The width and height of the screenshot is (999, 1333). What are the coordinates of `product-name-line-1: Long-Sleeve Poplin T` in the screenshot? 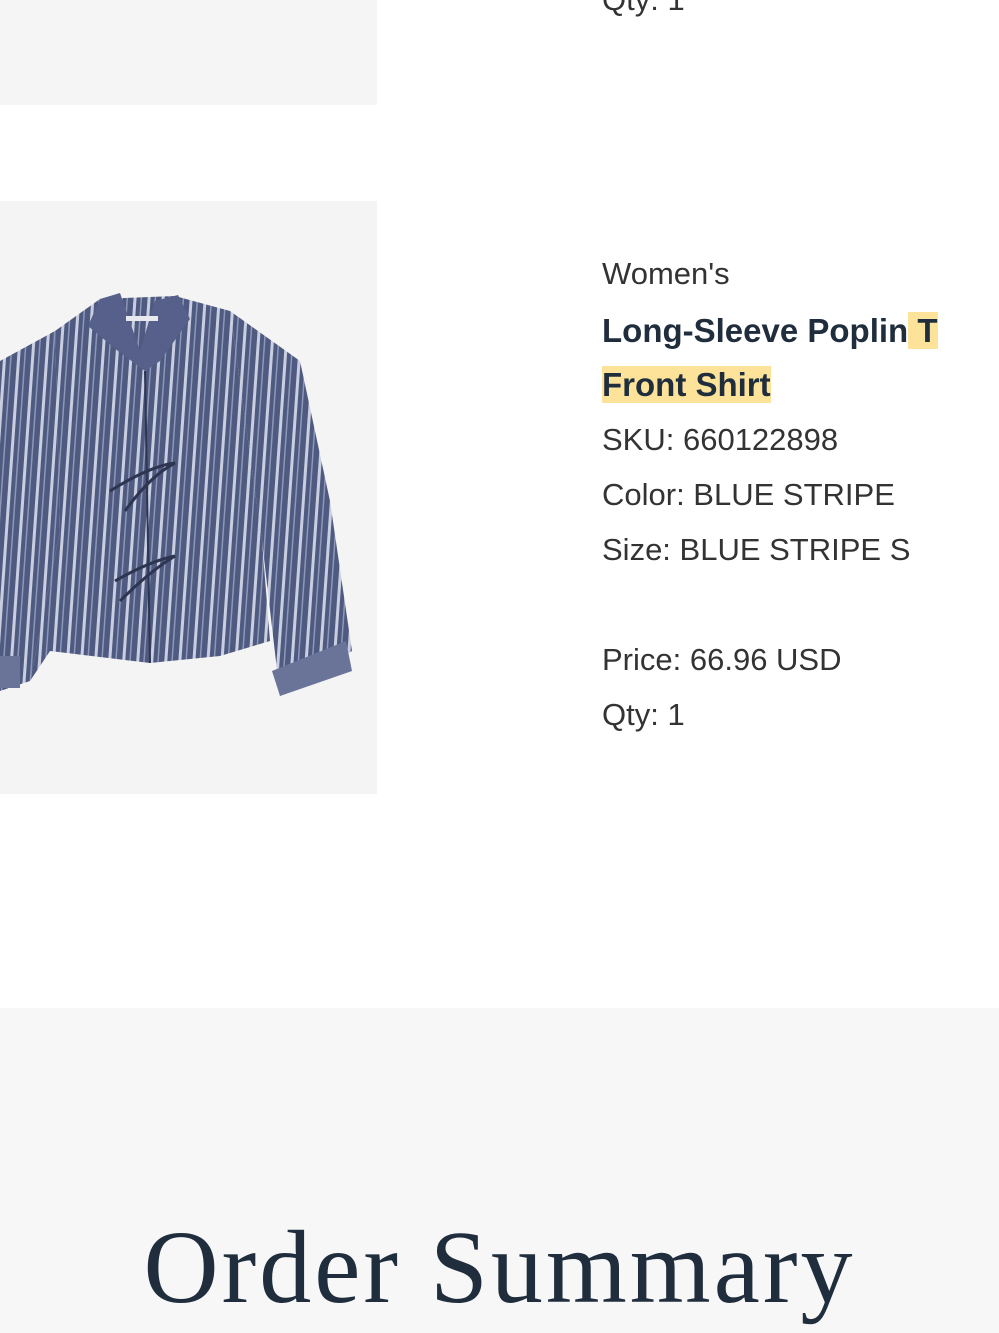 It's located at (800, 331).